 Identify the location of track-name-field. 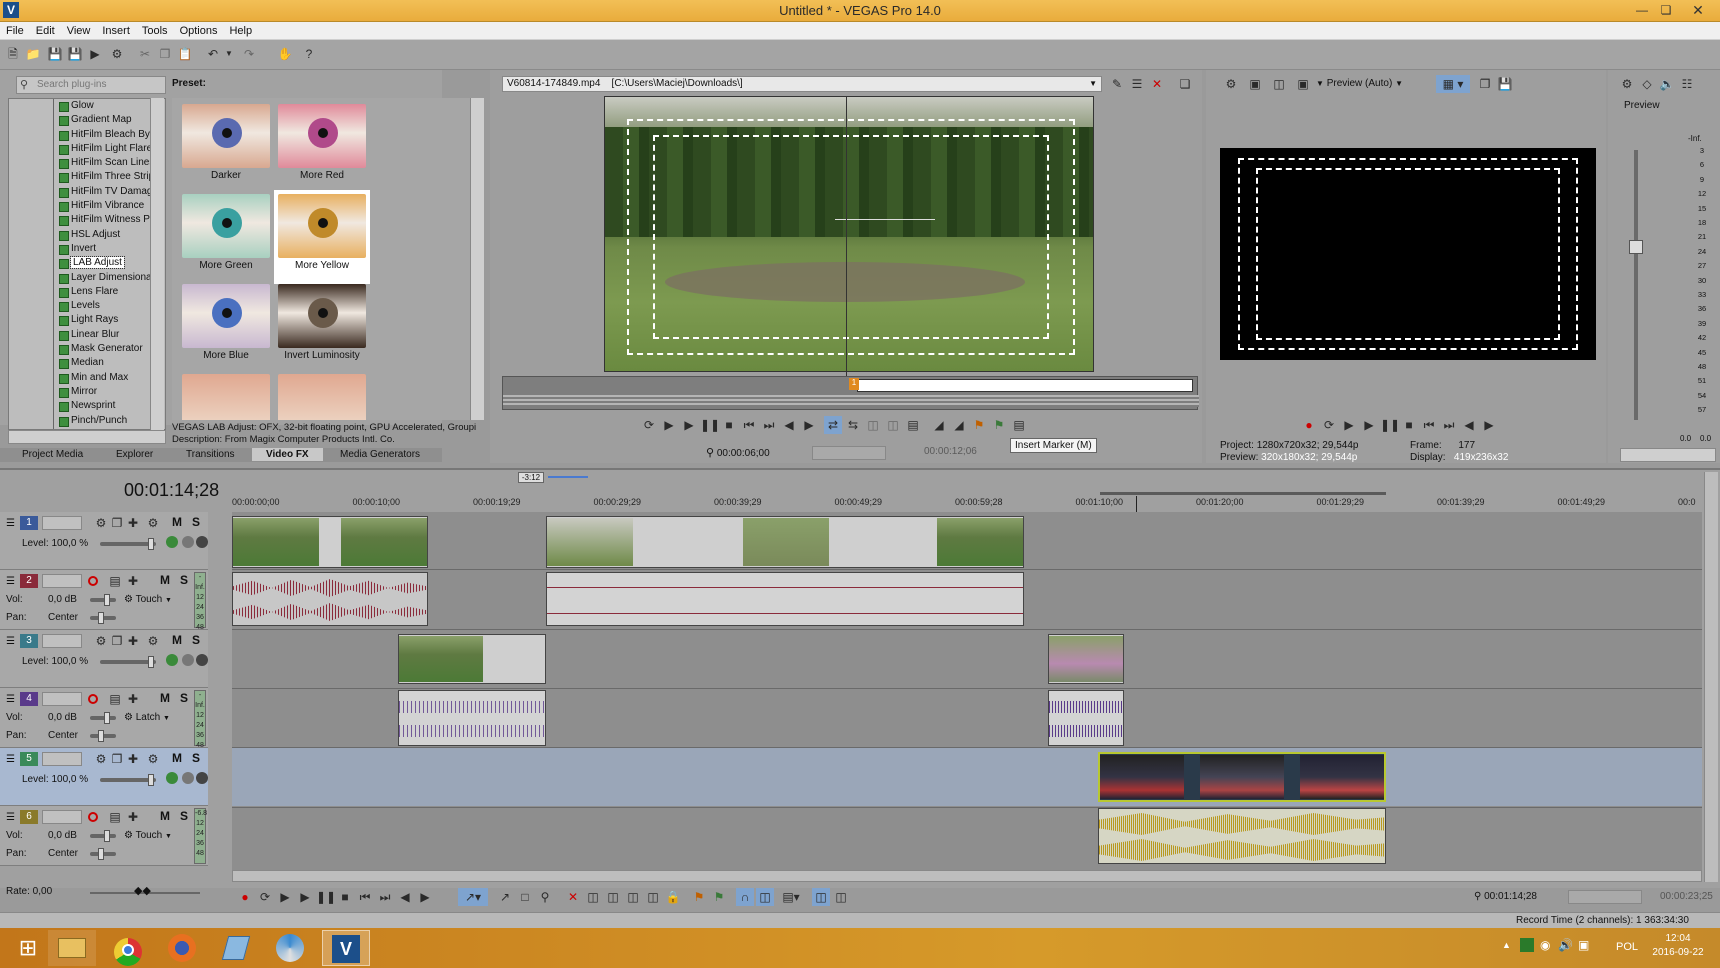
(62, 817).